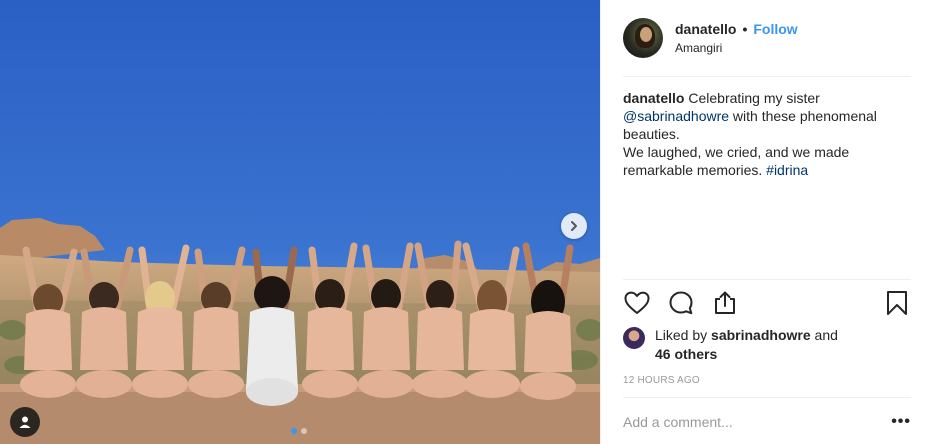 This screenshot has height=444, width=931. I want to click on actions-divider, so click(767, 279).